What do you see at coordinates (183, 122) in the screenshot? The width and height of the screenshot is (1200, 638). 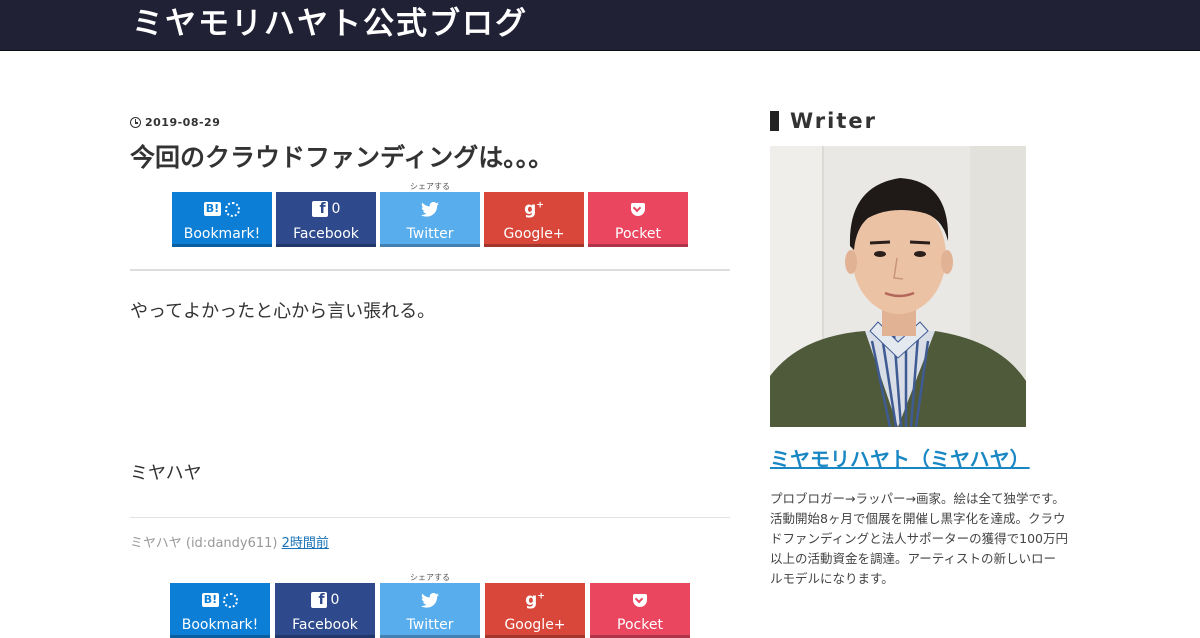 I see `entry-date-text: 2019-08-29` at bounding box center [183, 122].